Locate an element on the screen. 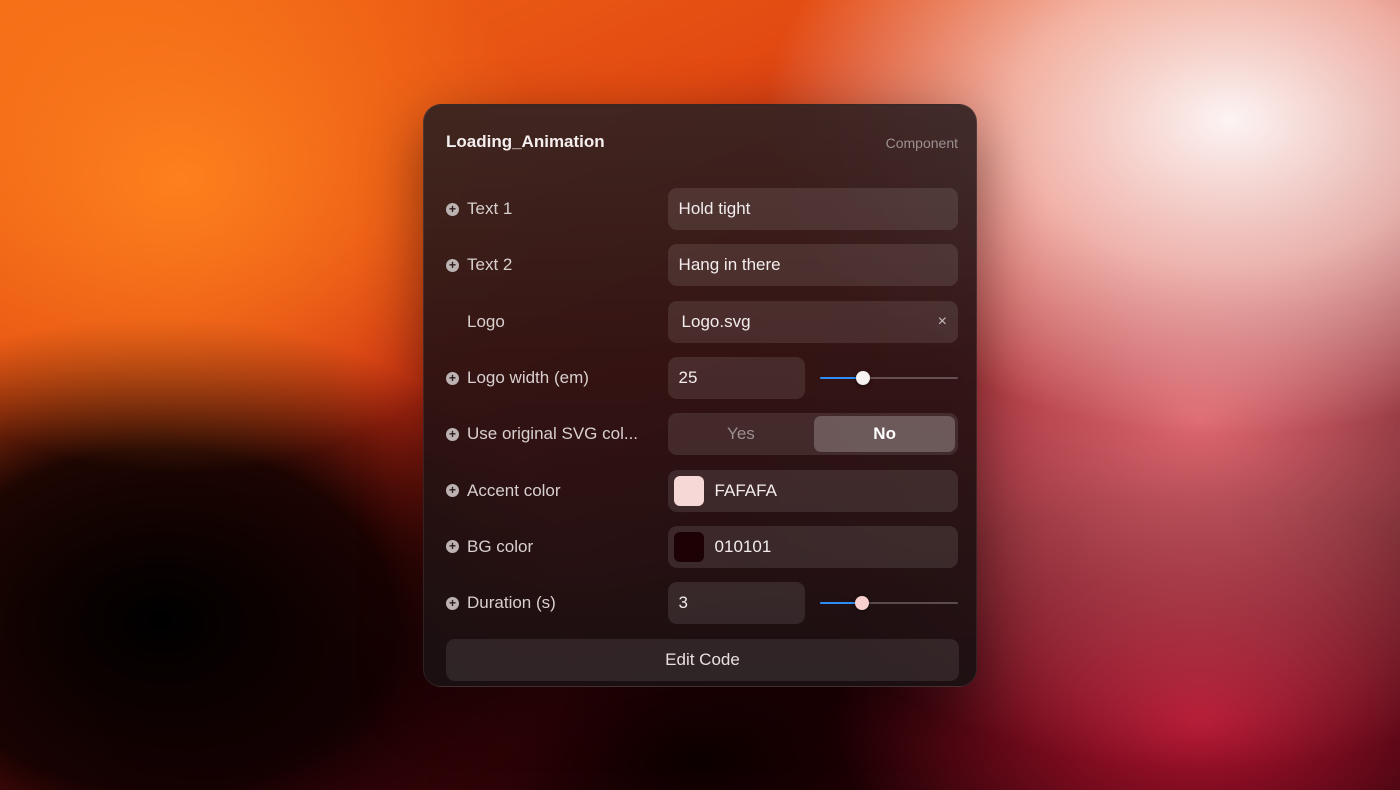 Image resolution: width=1400 pixels, height=790 pixels. option-yes: Yes is located at coordinates (741, 434).